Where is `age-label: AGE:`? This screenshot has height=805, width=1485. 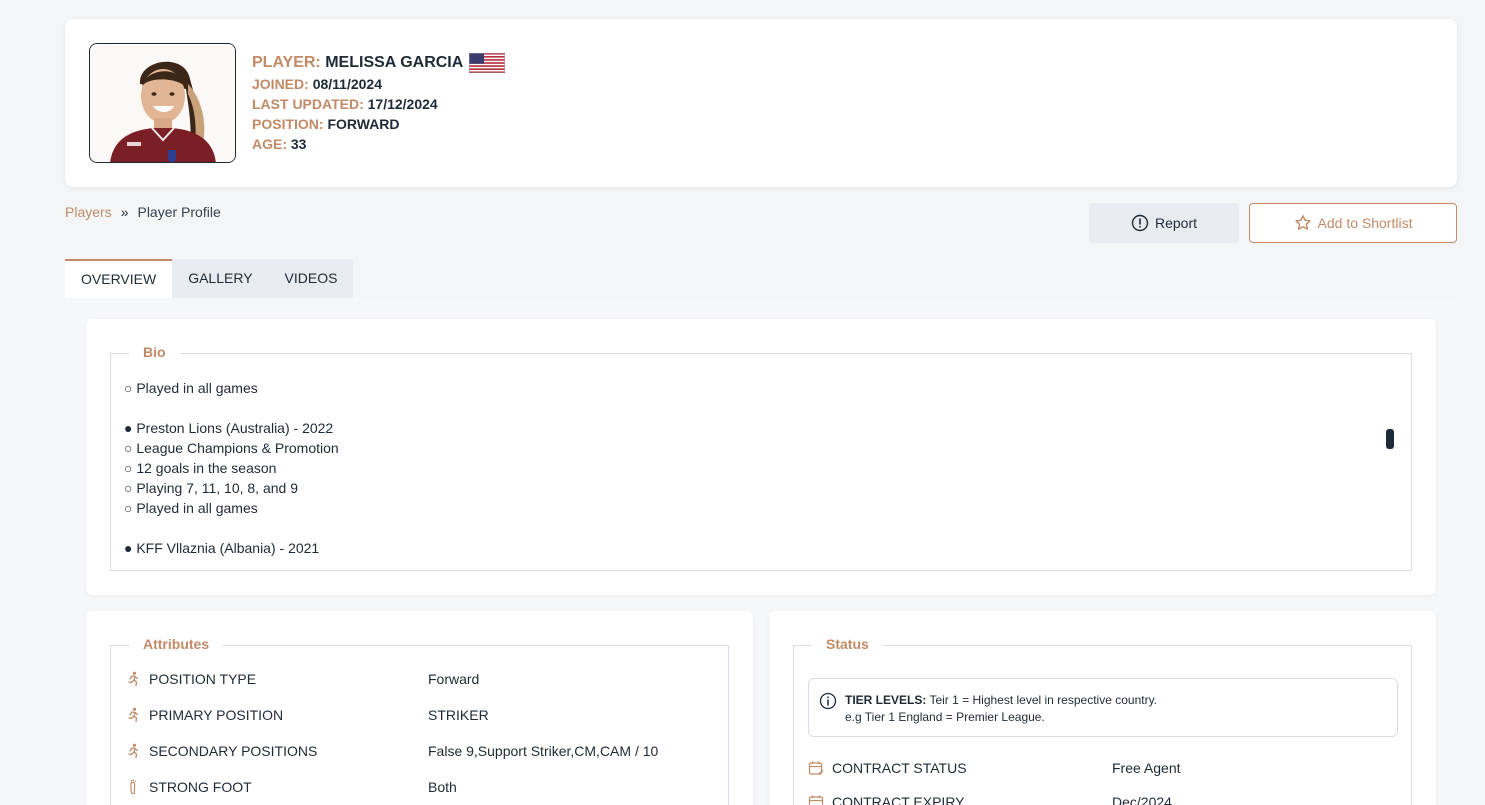 age-label: AGE: is located at coordinates (269, 144).